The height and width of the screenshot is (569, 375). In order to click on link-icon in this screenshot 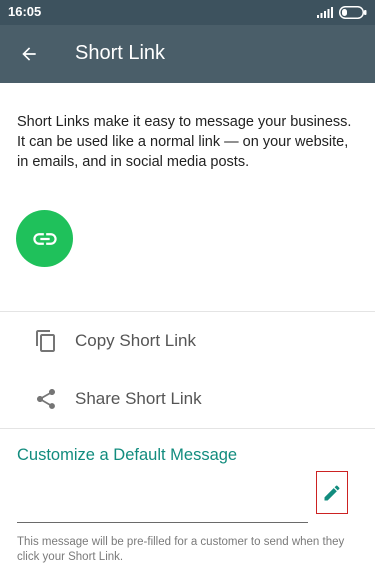, I will do `click(44, 238)`.